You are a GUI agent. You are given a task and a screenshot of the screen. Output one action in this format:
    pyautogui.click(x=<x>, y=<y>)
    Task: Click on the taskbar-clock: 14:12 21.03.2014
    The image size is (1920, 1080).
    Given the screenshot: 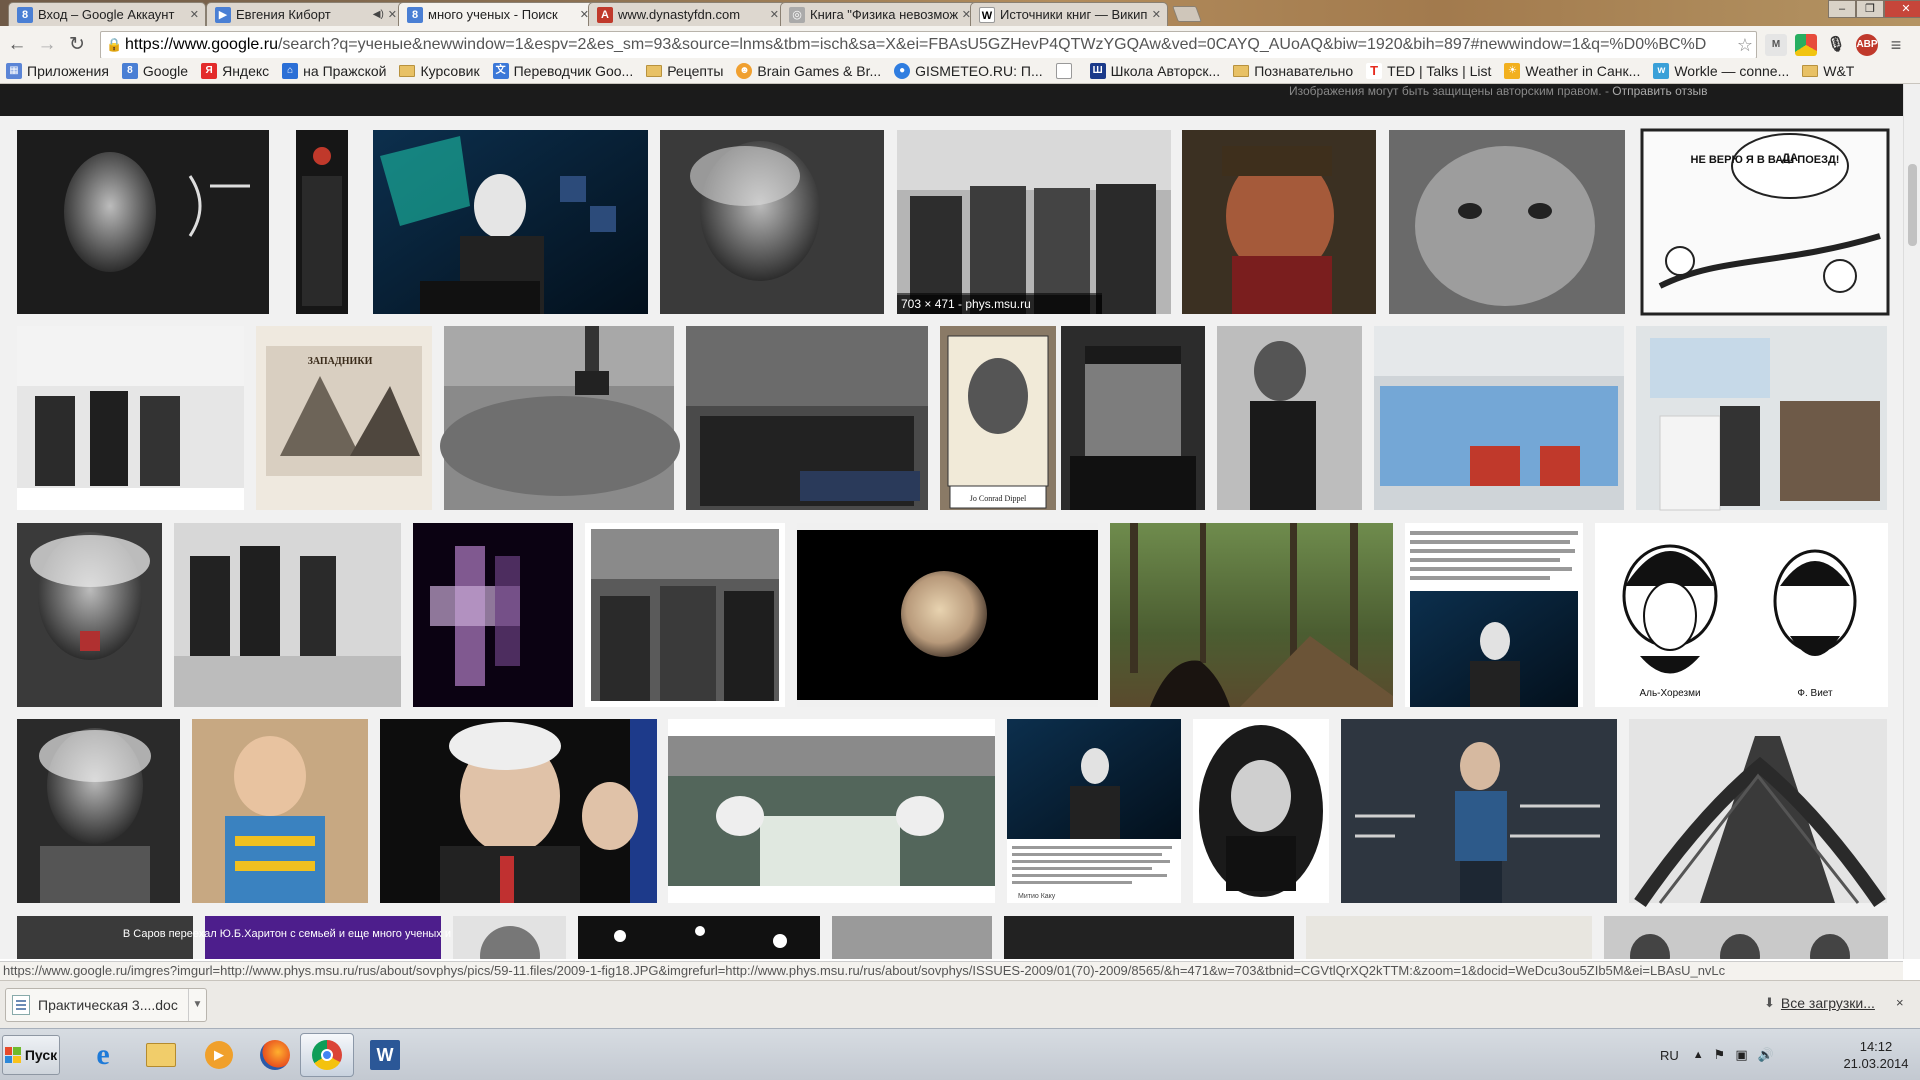 What is the action you would take?
    pyautogui.click(x=1876, y=1055)
    